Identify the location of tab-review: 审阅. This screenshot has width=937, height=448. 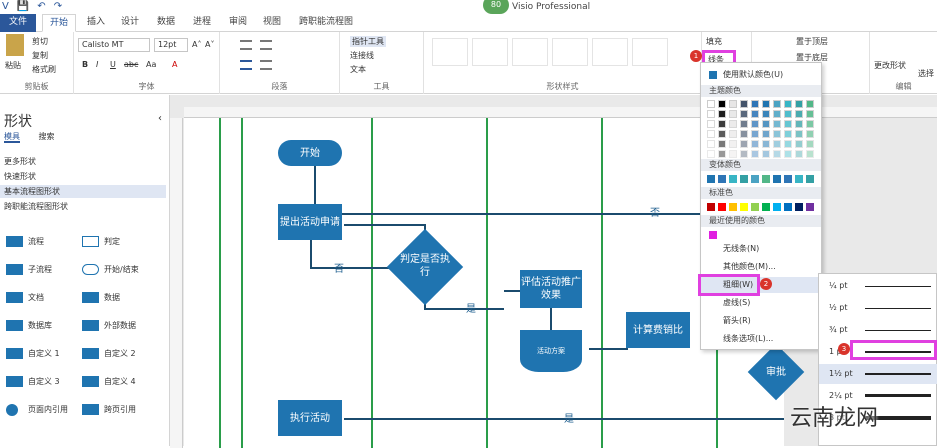
(238, 23).